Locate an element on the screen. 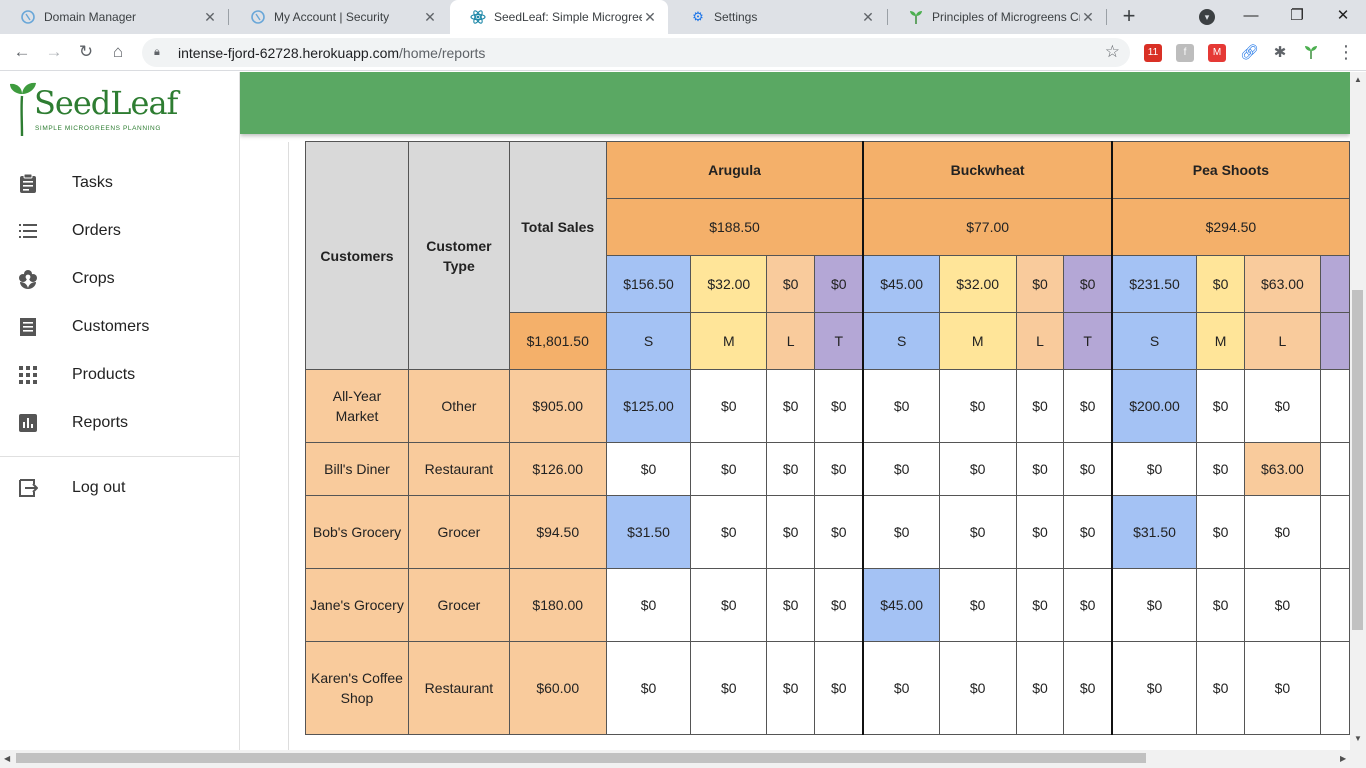 The image size is (1366, 768). size-total-cell: $32.00 is located at coordinates (729, 284).